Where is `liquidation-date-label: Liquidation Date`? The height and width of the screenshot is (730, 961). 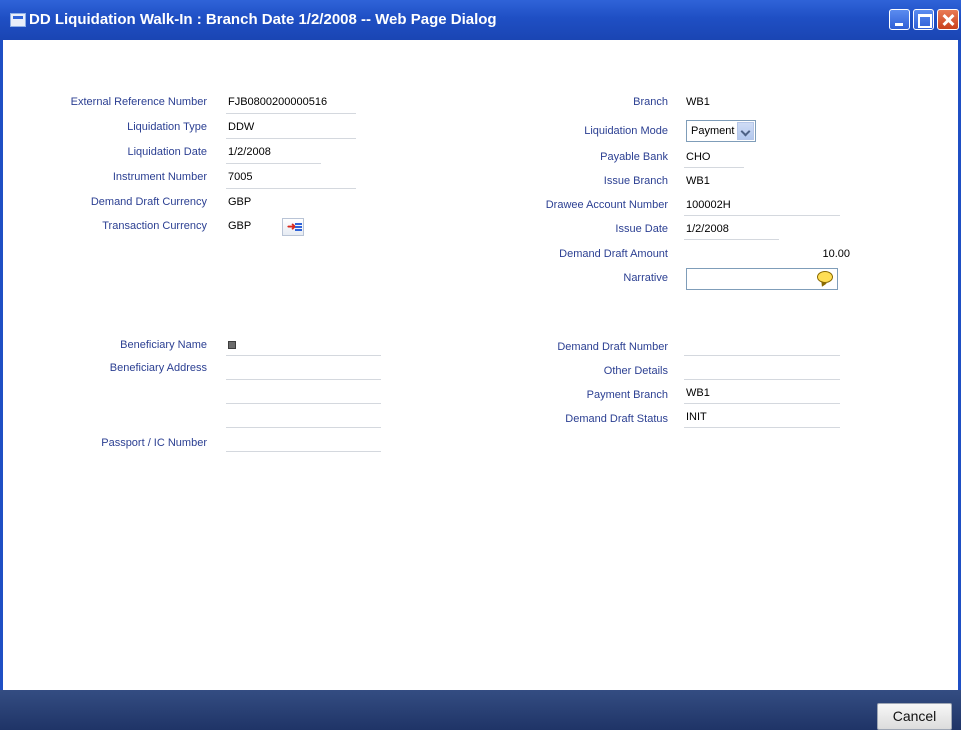 liquidation-date-label: Liquidation Date is located at coordinates (167, 152).